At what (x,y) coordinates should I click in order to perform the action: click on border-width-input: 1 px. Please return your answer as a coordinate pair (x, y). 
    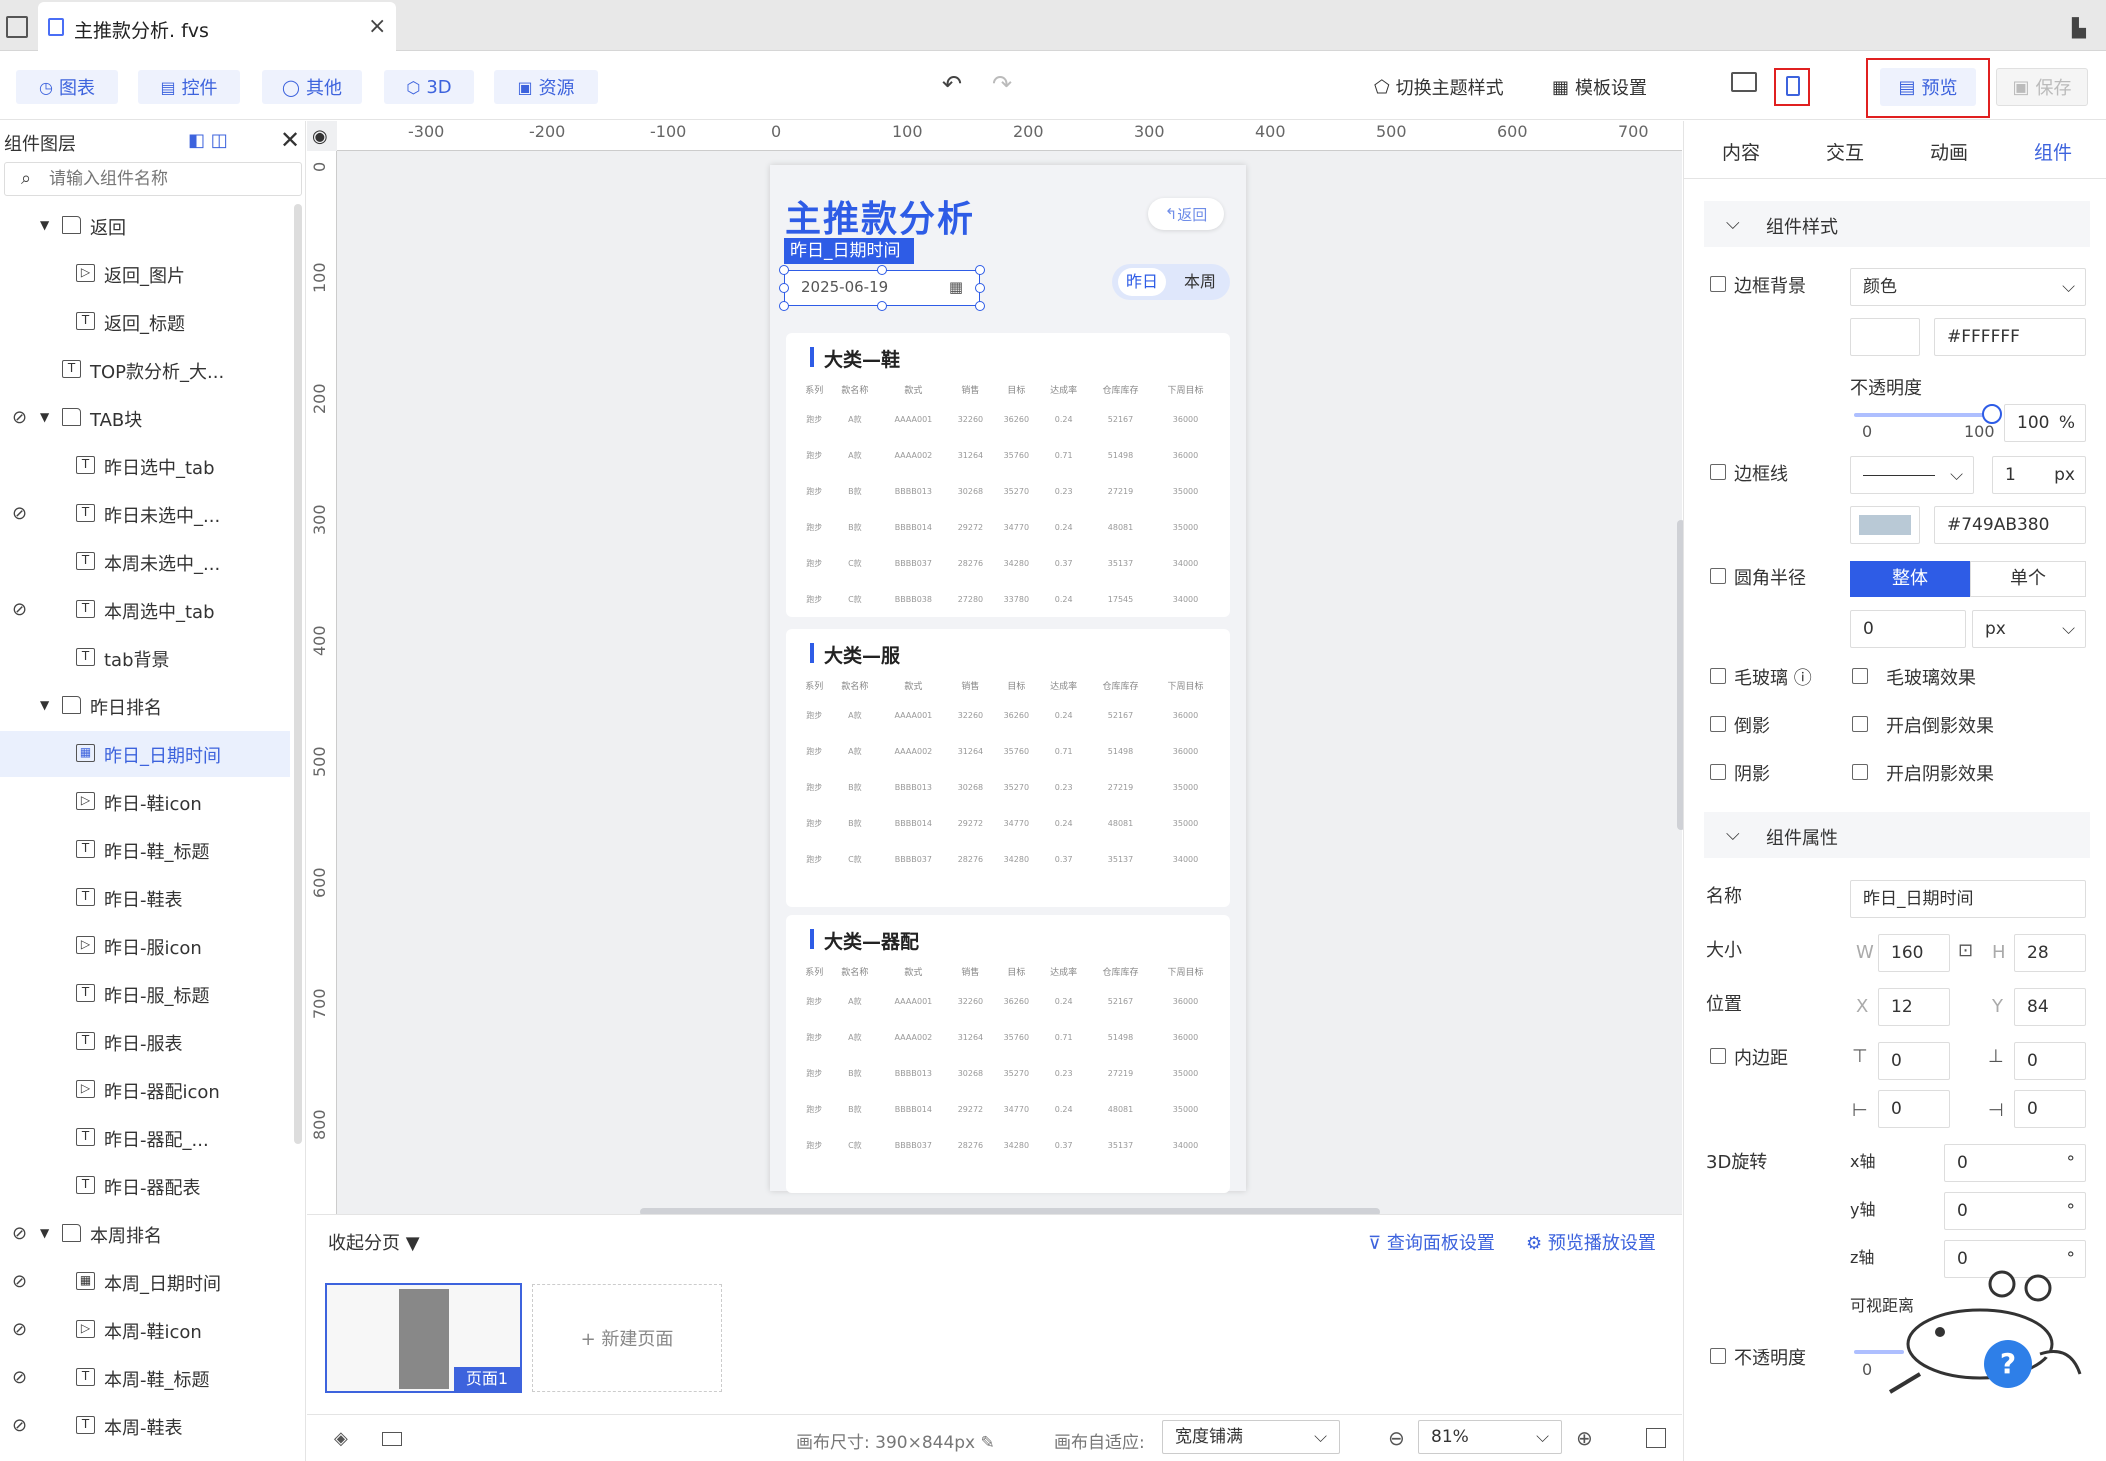
    Looking at the image, I should click on (2039, 475).